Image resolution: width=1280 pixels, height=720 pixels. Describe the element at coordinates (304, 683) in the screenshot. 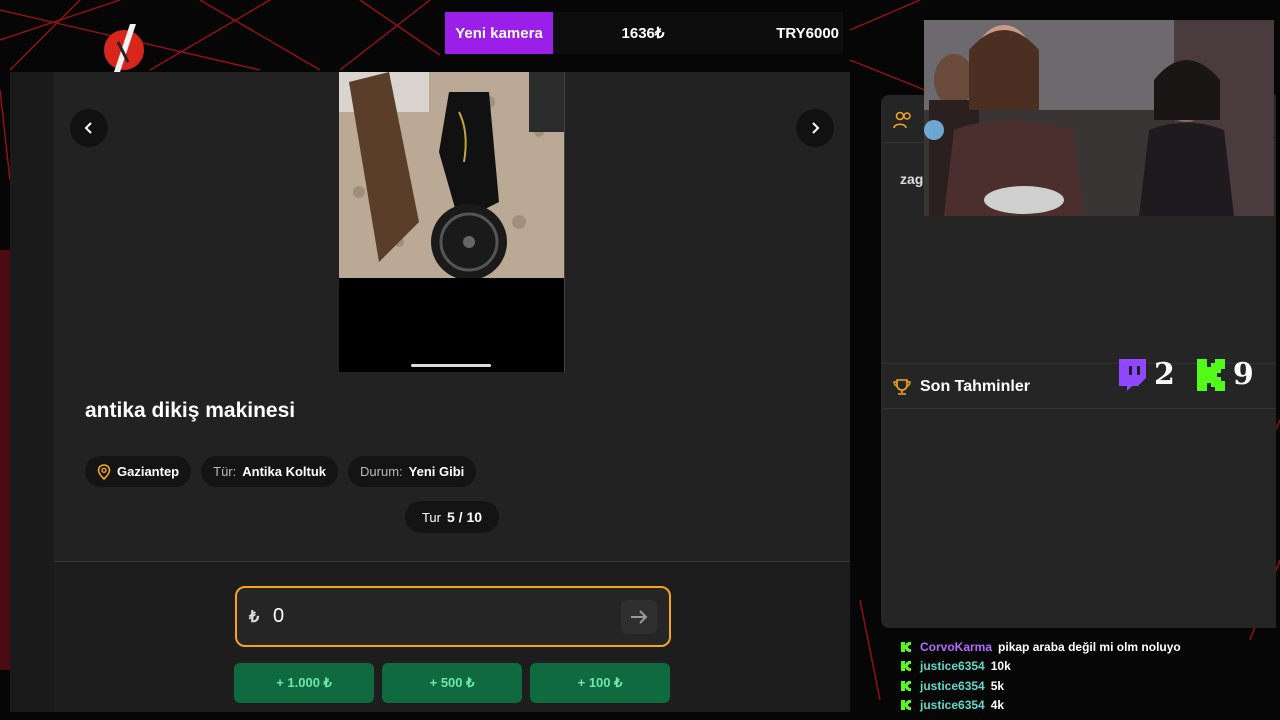

I see `add-1000-button: + 1.000 ₺` at that location.